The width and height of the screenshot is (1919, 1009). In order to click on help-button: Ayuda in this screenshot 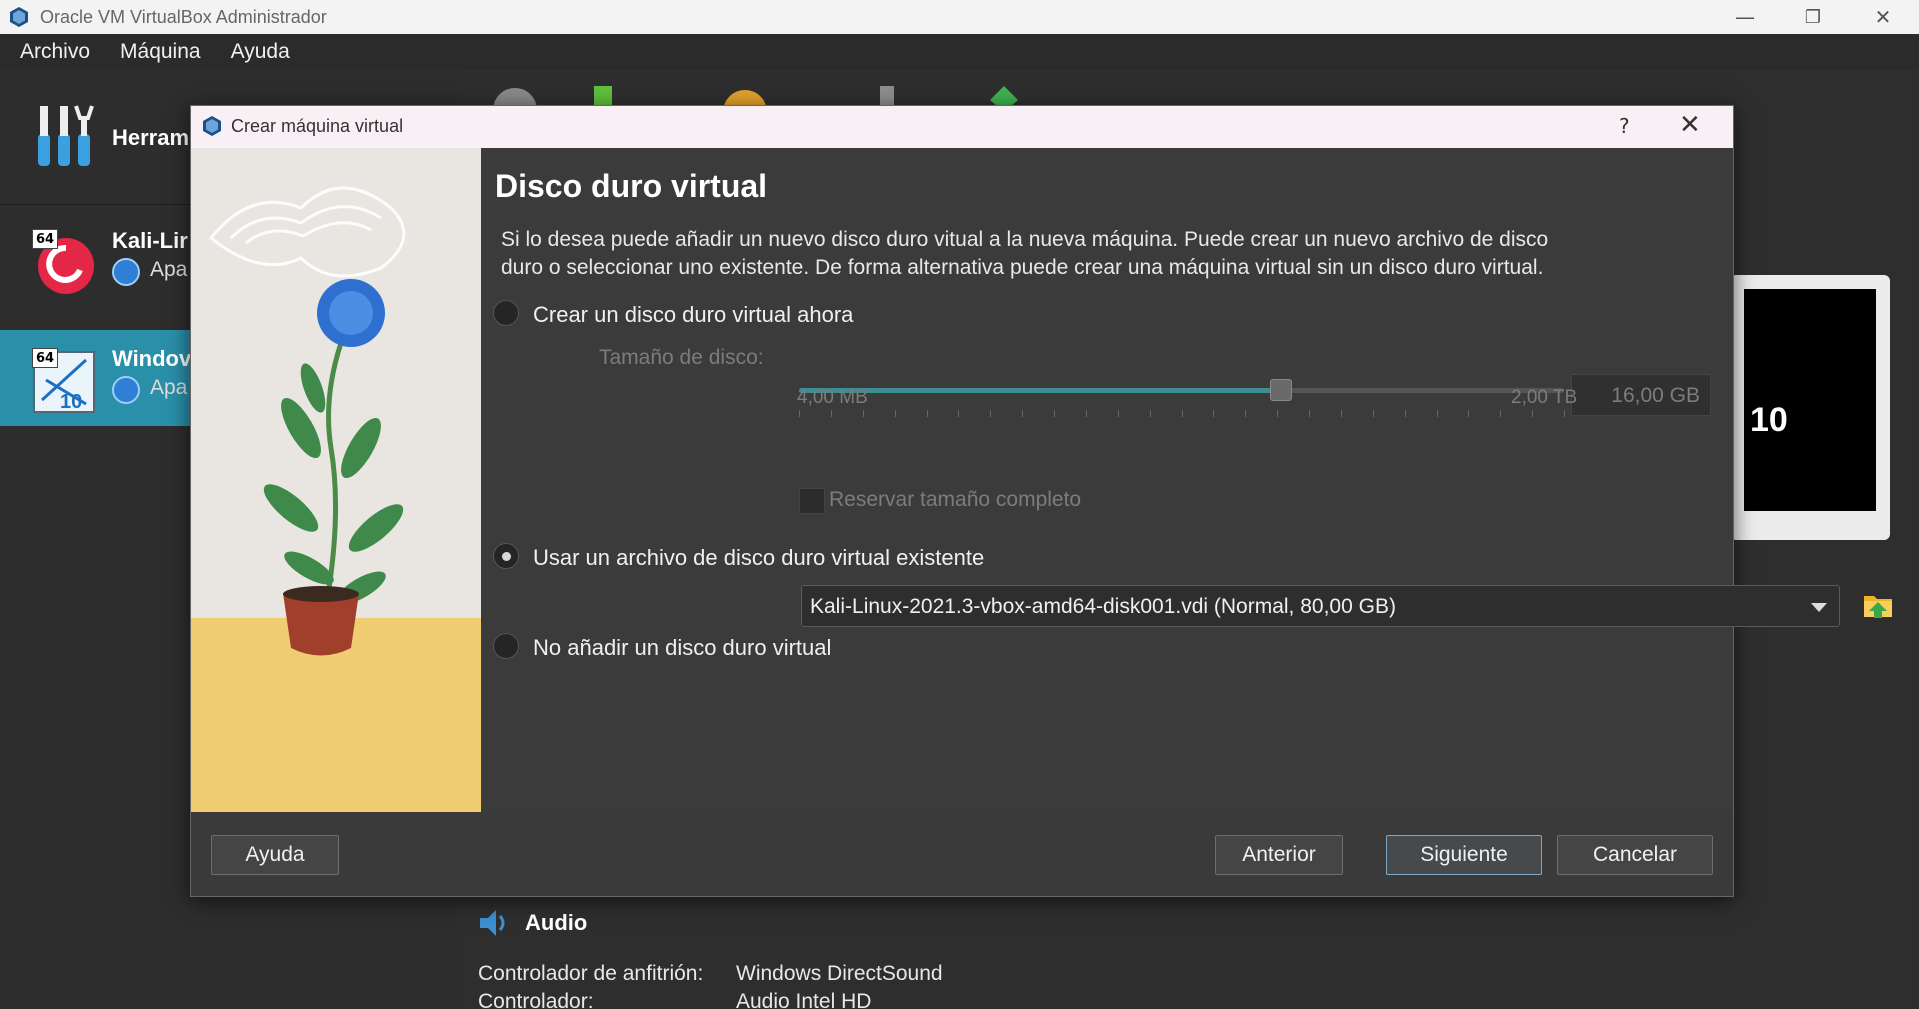, I will do `click(275, 855)`.